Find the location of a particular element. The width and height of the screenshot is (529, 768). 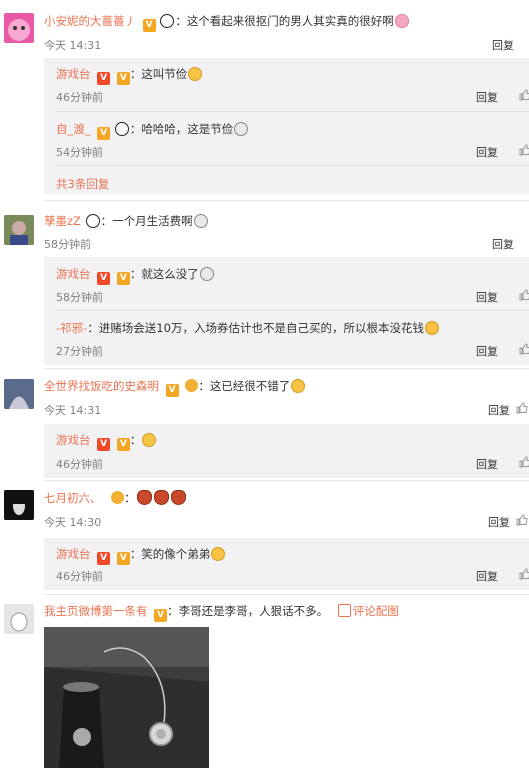

comment-line: 七月初六、 ： is located at coordinates (115, 498).